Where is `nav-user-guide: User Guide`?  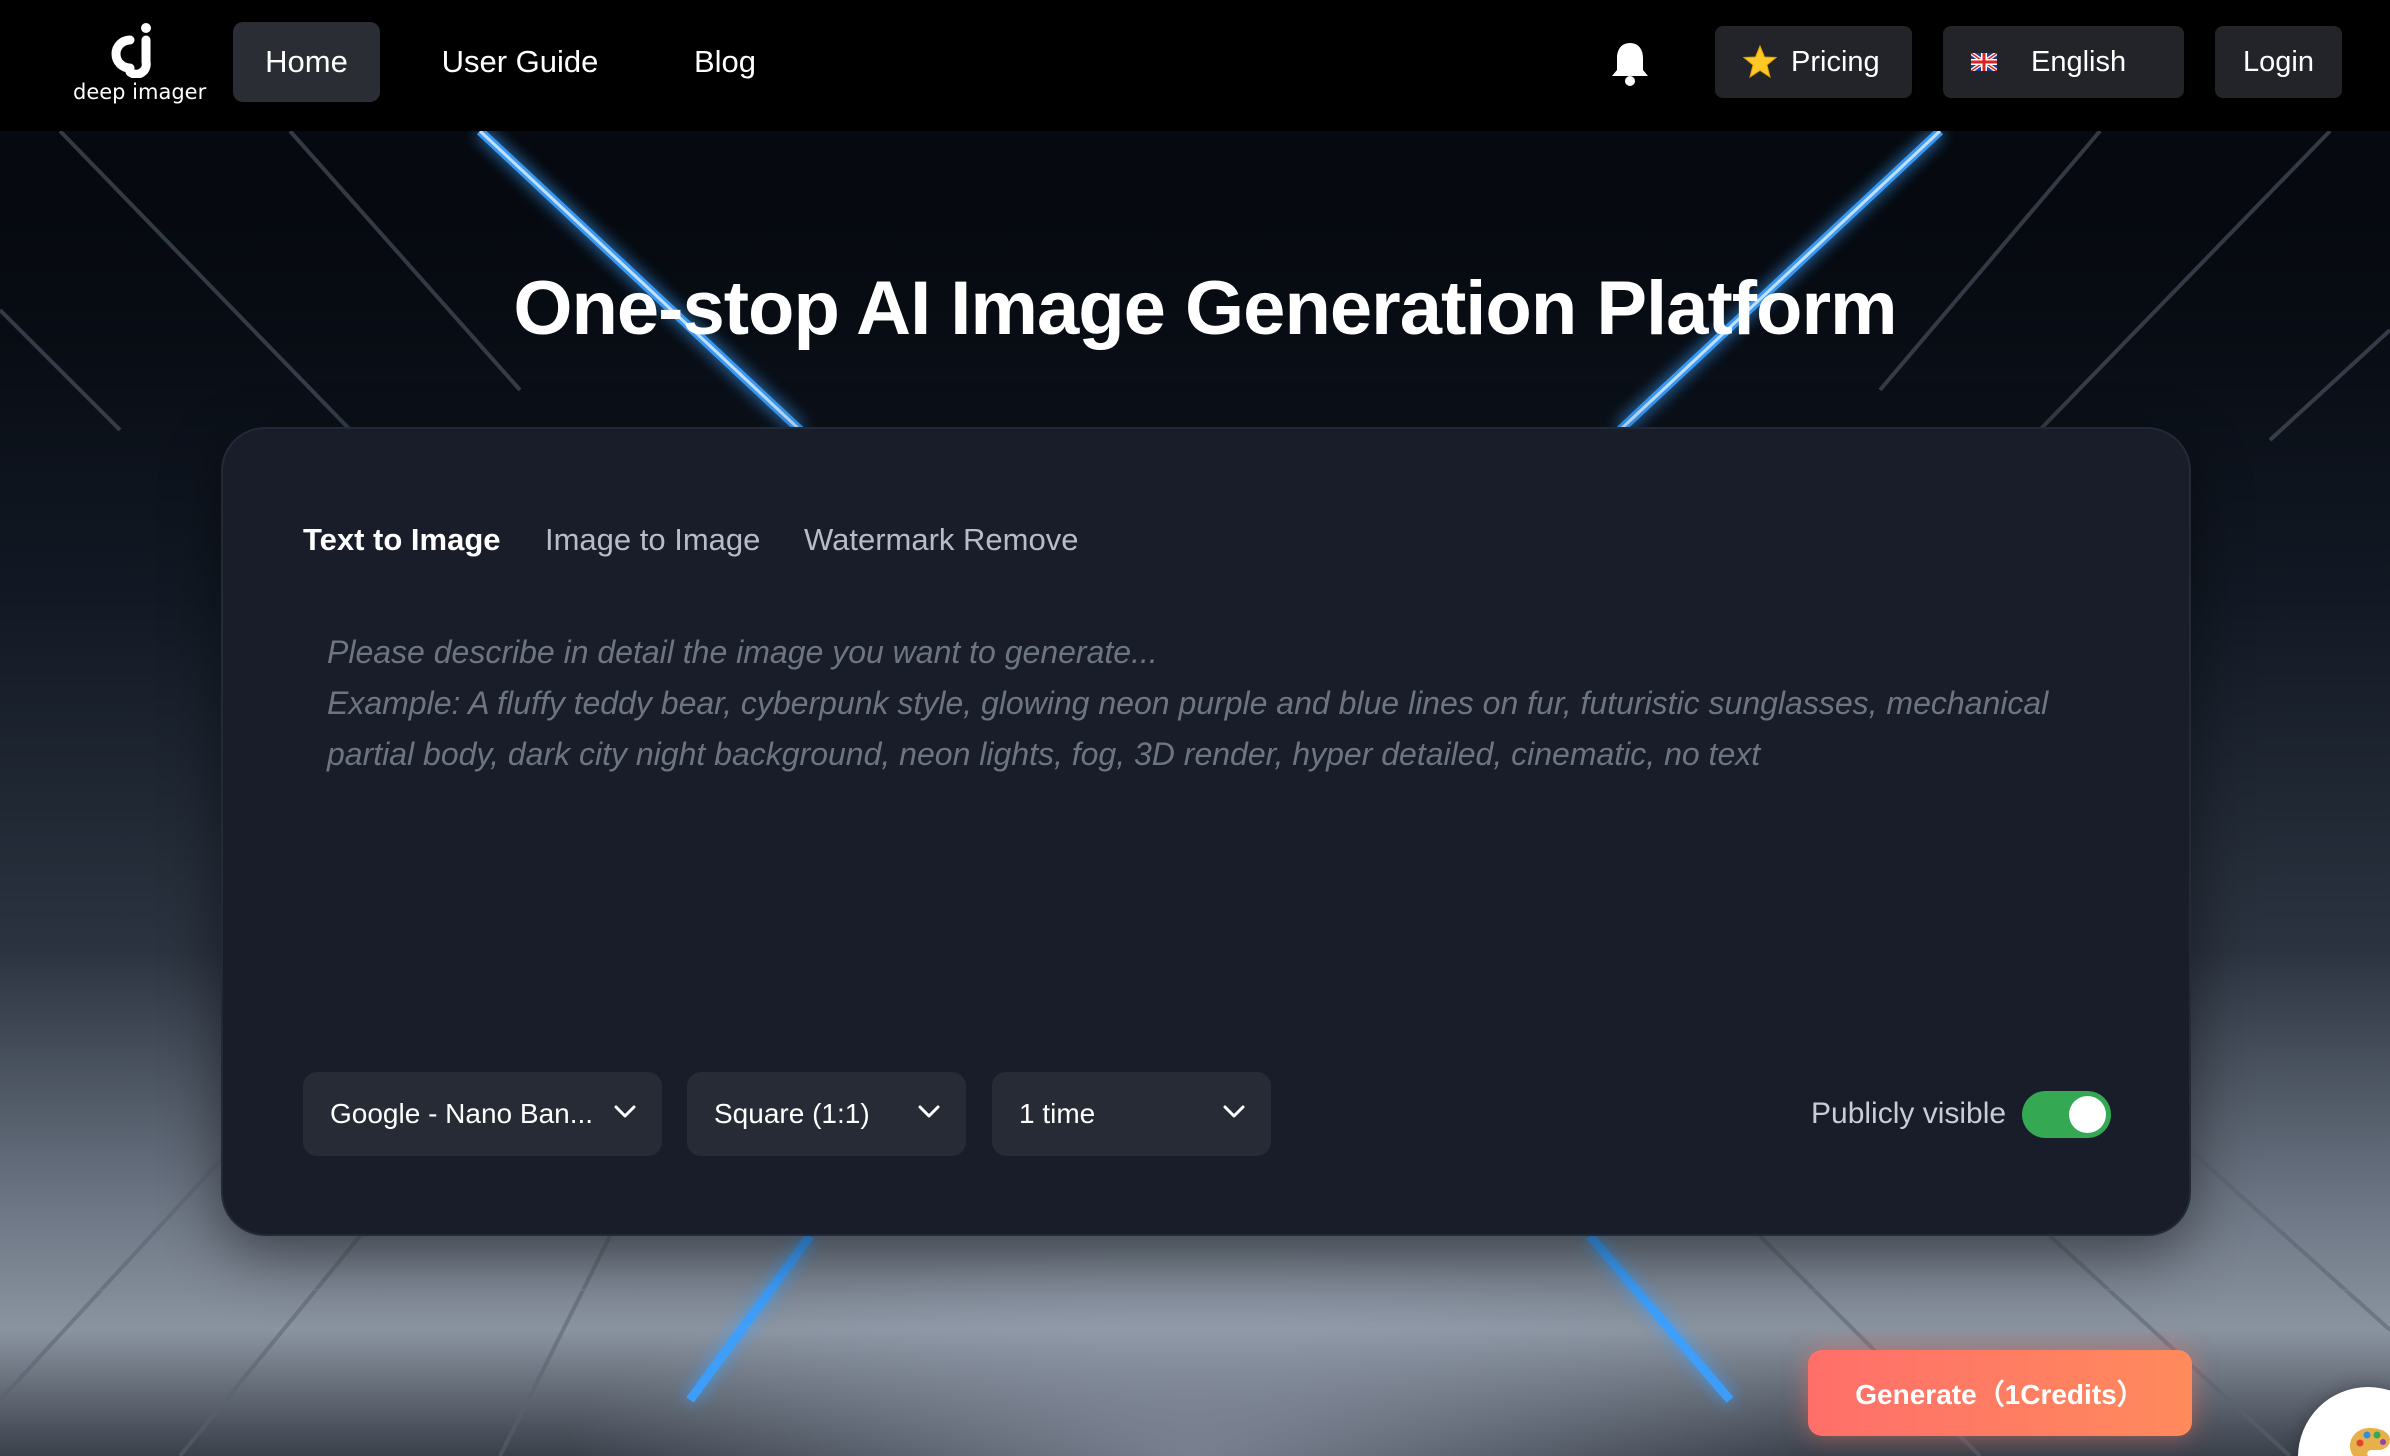 nav-user-guide: User Guide is located at coordinates (520, 62).